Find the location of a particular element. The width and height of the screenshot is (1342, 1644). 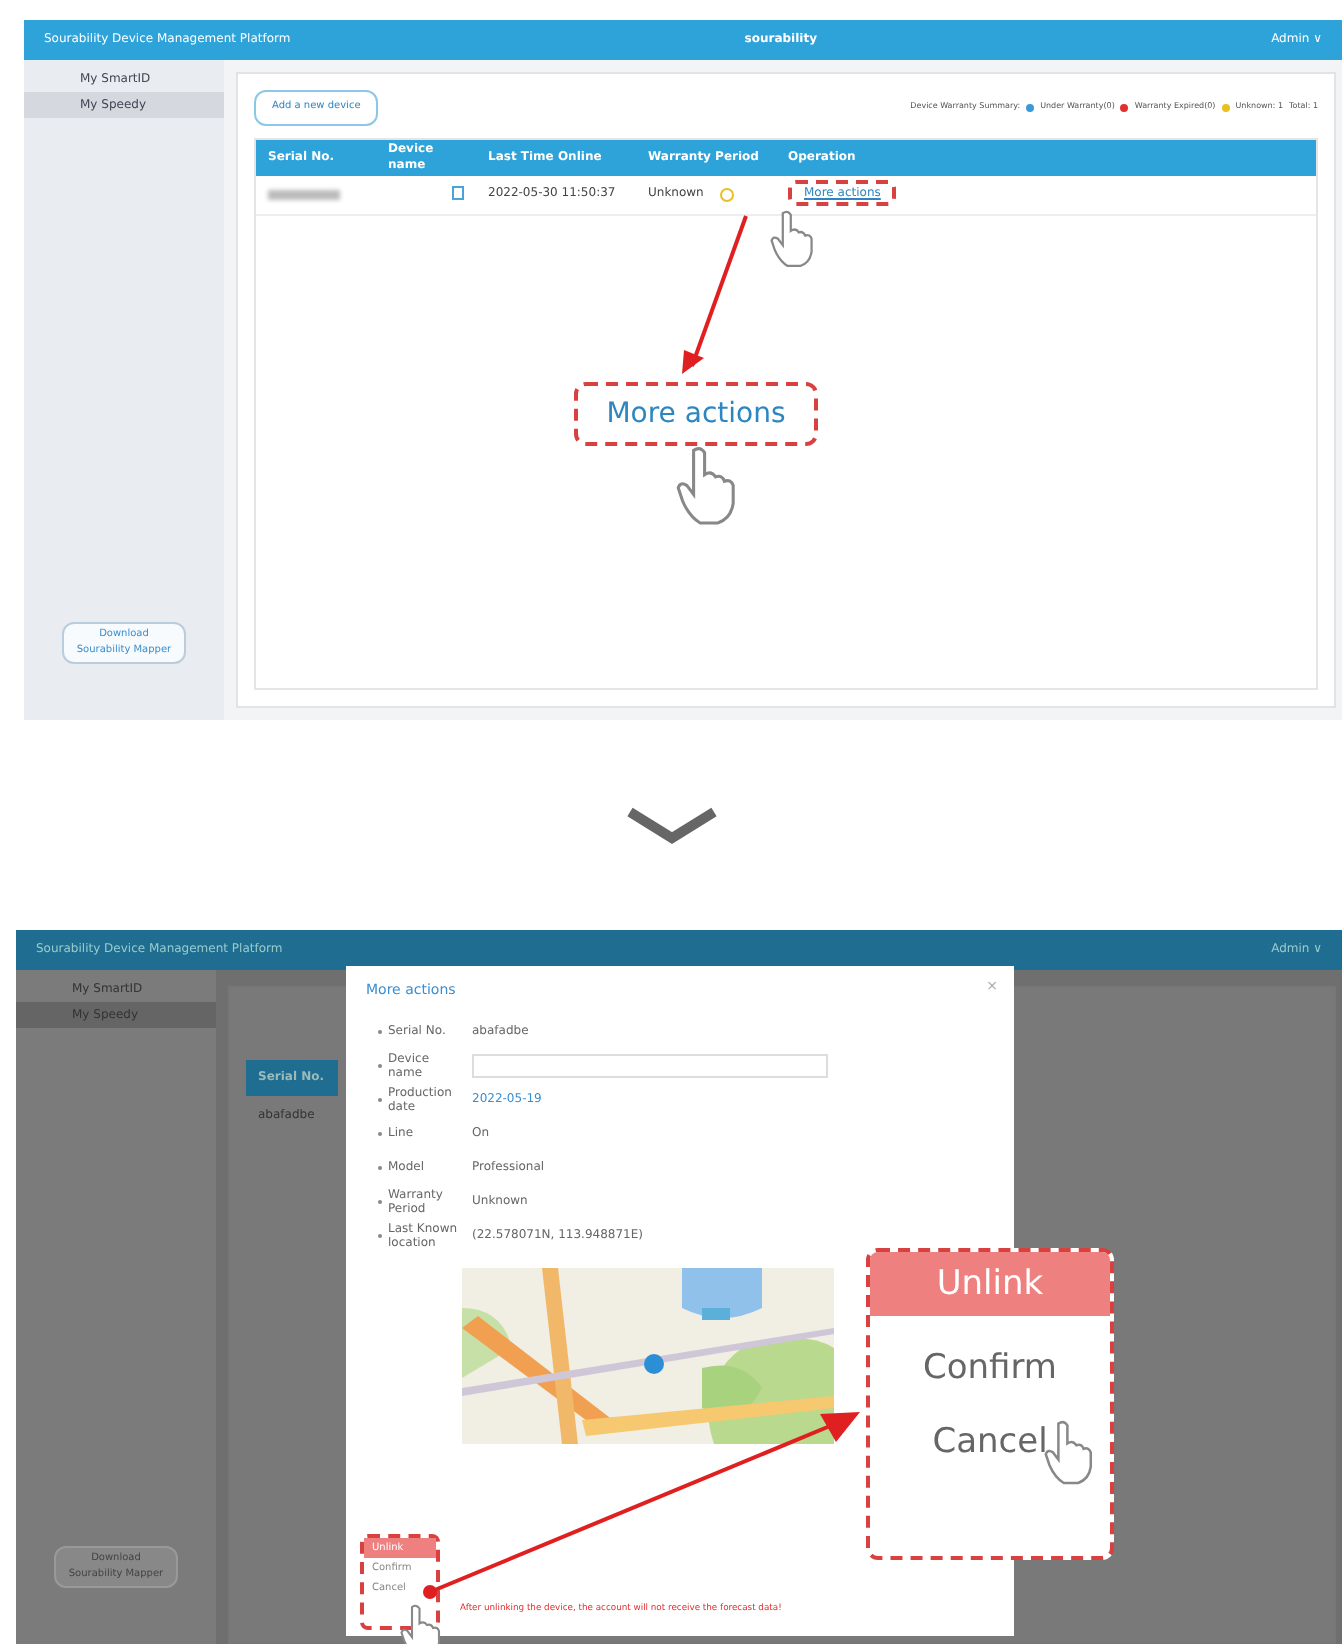

blurred-serial is located at coordinates (304, 194).